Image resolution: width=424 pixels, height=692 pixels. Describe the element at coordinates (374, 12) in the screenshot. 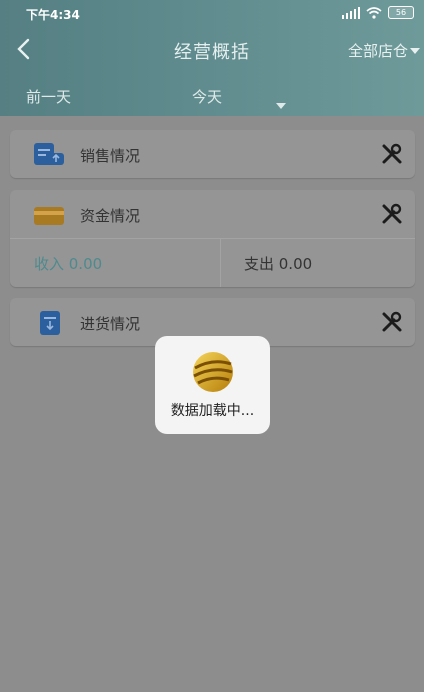

I see `wifi-icon` at that location.